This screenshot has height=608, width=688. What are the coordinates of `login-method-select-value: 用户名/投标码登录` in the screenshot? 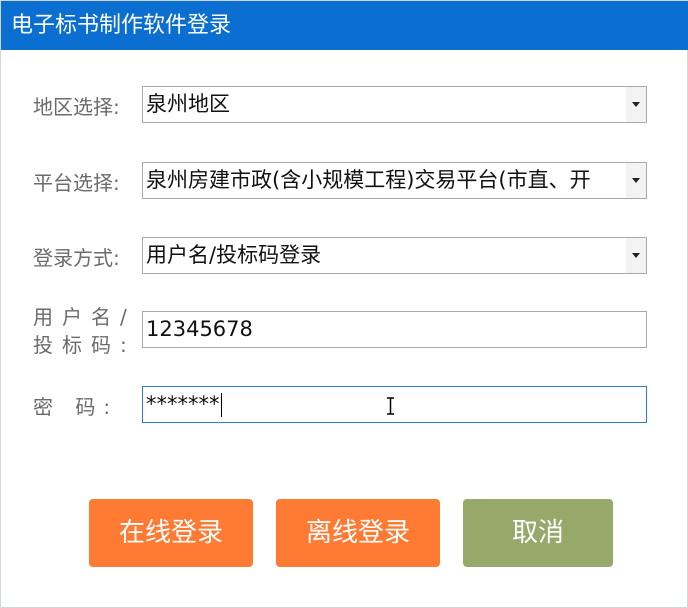 It's located at (234, 255).